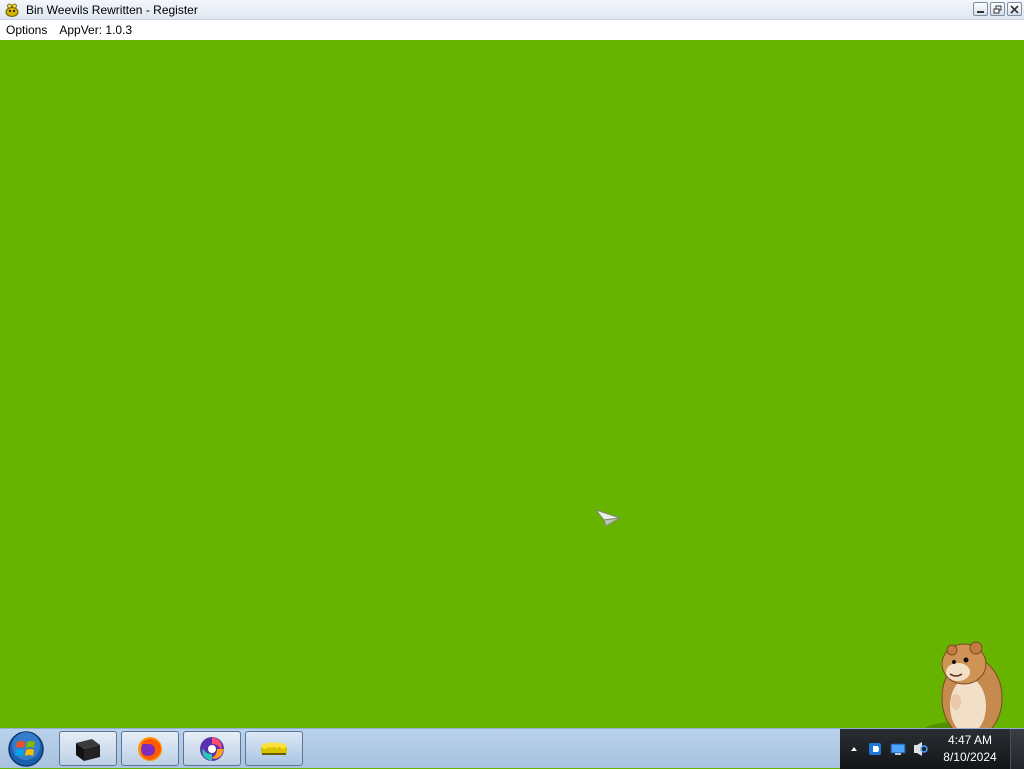 The height and width of the screenshot is (769, 1024). I want to click on close-icon, so click(1014, 9).